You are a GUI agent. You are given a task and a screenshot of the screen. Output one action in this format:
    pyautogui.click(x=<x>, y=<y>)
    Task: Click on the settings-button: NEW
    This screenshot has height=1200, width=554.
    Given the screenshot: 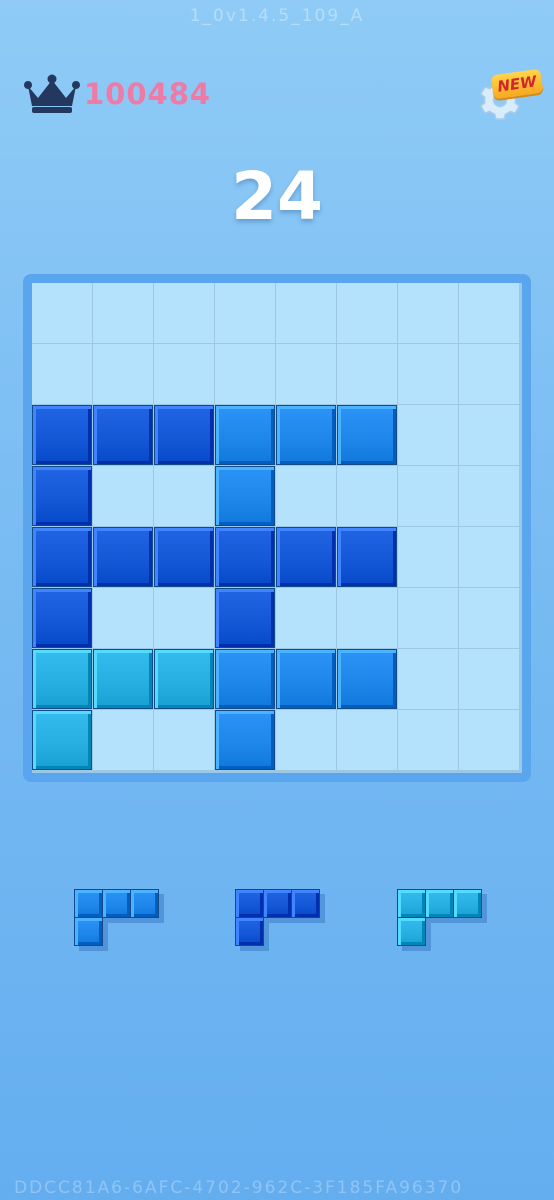 What is the action you would take?
    pyautogui.click(x=511, y=97)
    